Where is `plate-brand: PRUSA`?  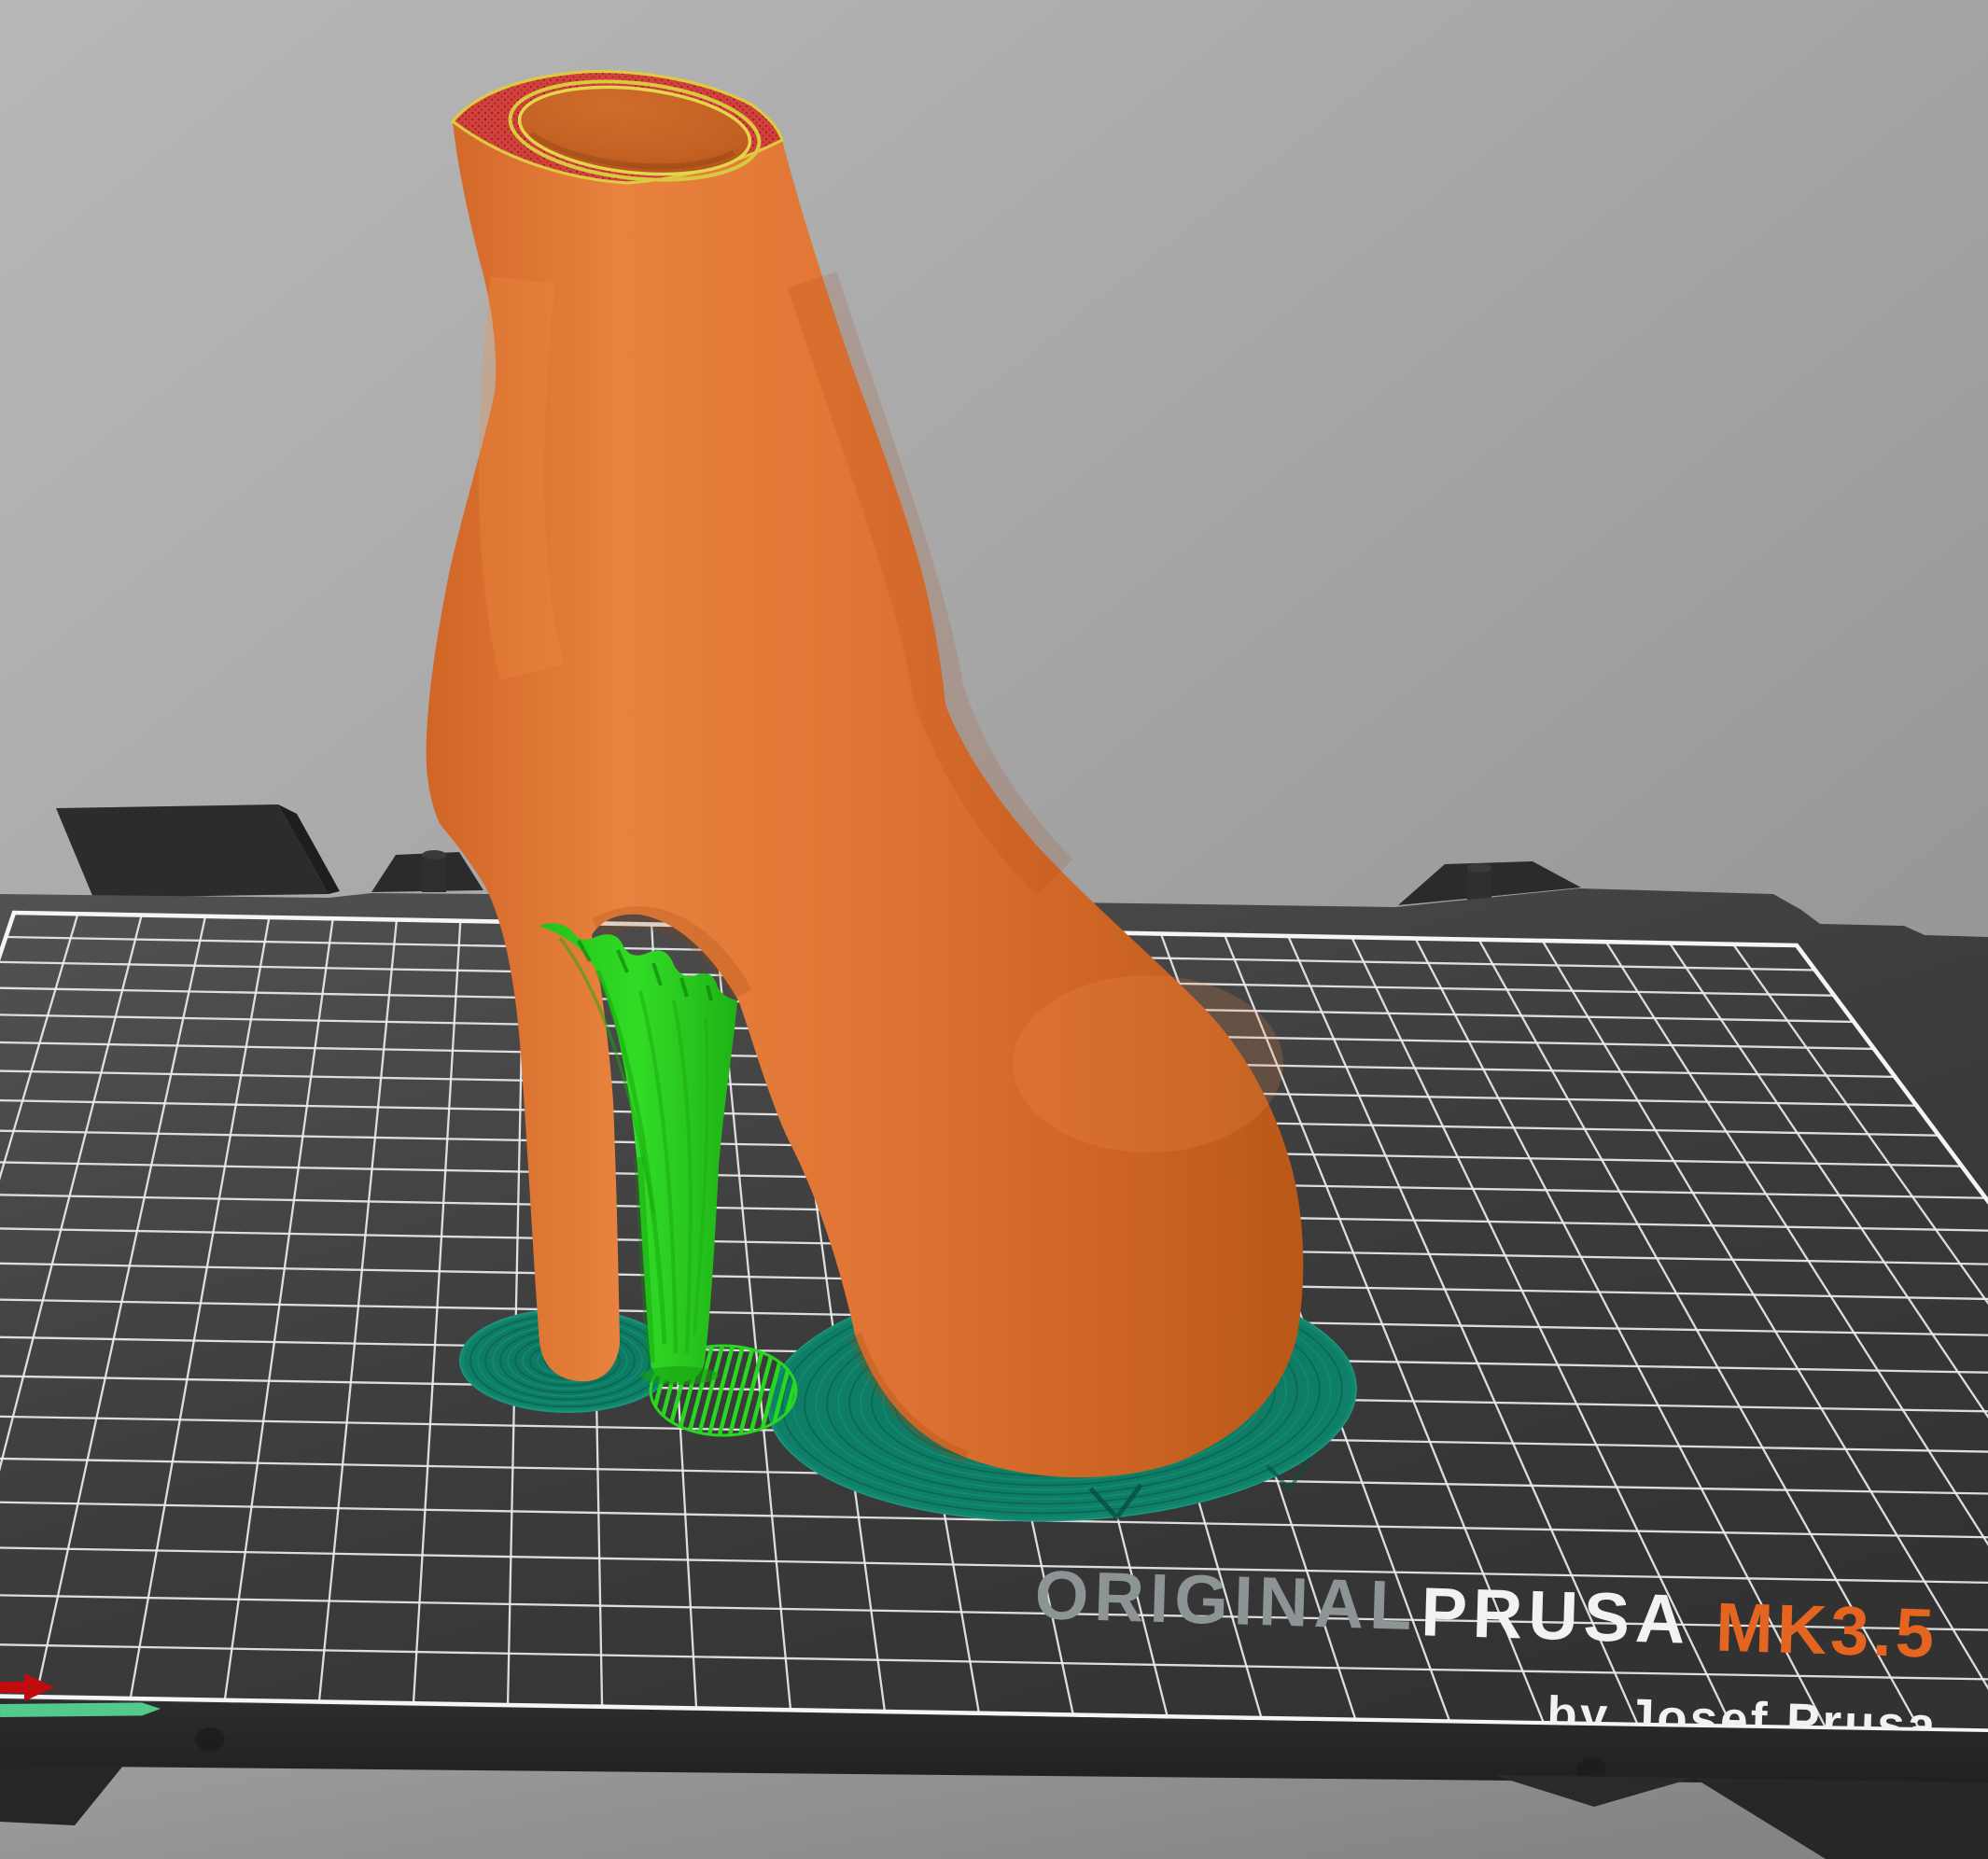
plate-brand: PRUSA is located at coordinates (1555, 1615).